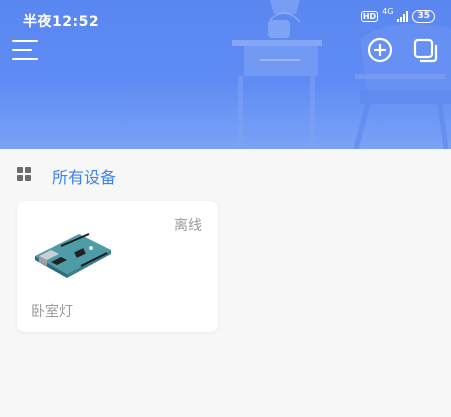  I want to click on arduino-board-image, so click(73, 255).